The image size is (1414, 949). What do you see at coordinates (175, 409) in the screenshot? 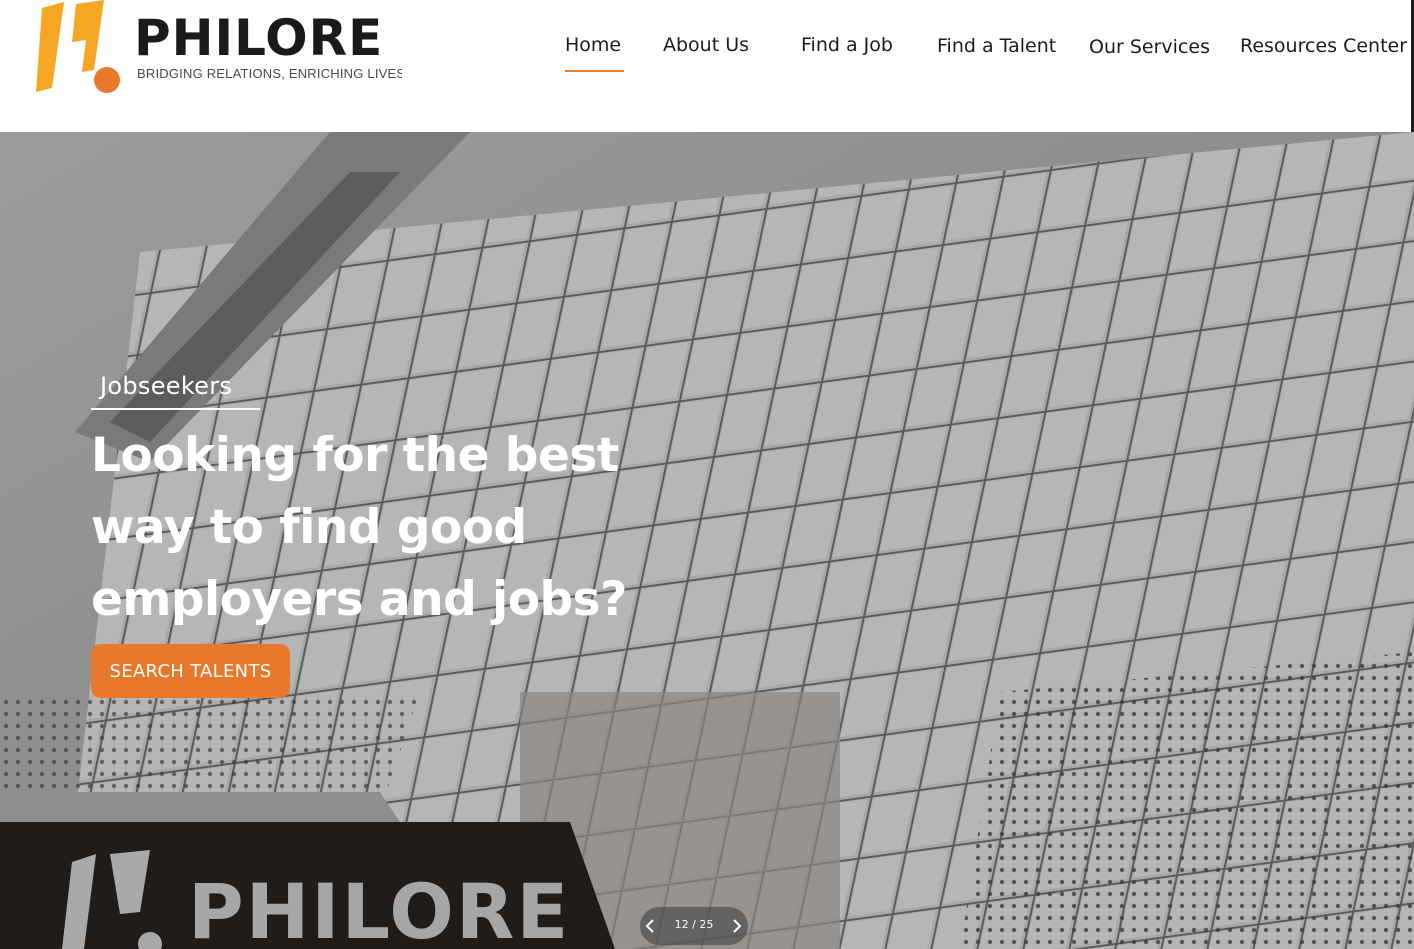
I see `hero-tag-underline` at bounding box center [175, 409].